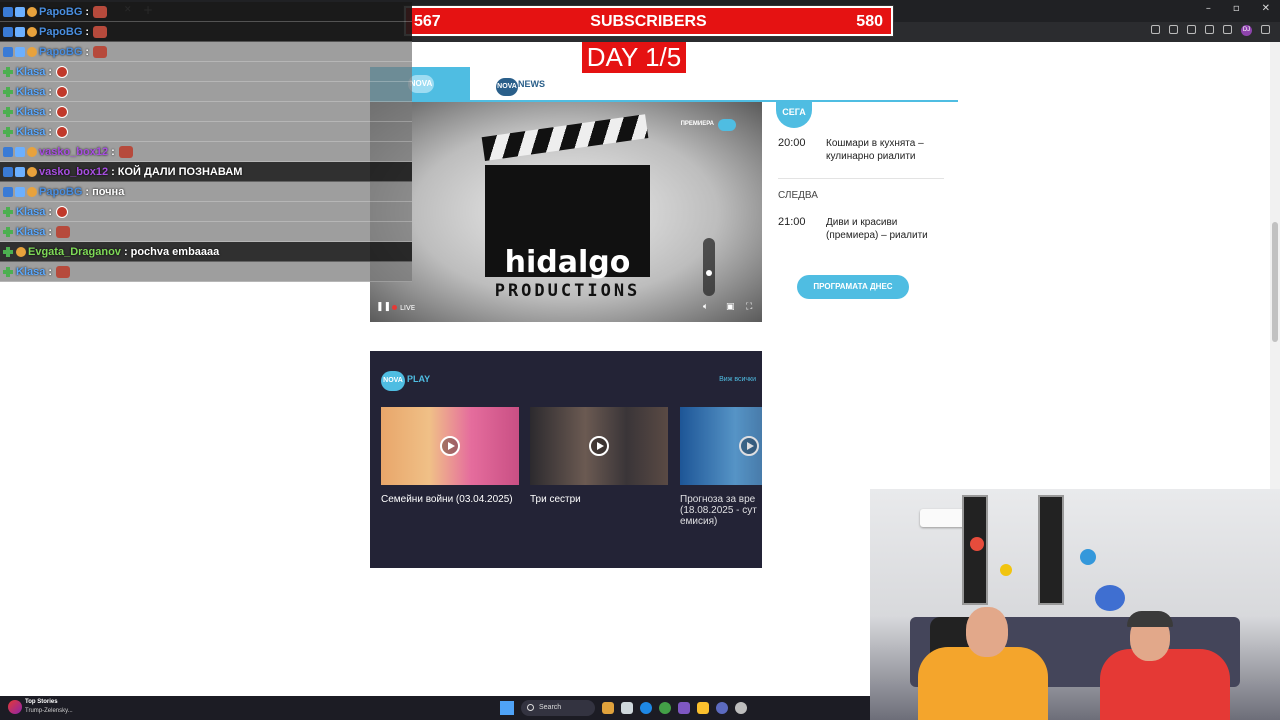 This screenshot has height=720, width=1280. What do you see at coordinates (741, 708) in the screenshot?
I see `obs-icon` at bounding box center [741, 708].